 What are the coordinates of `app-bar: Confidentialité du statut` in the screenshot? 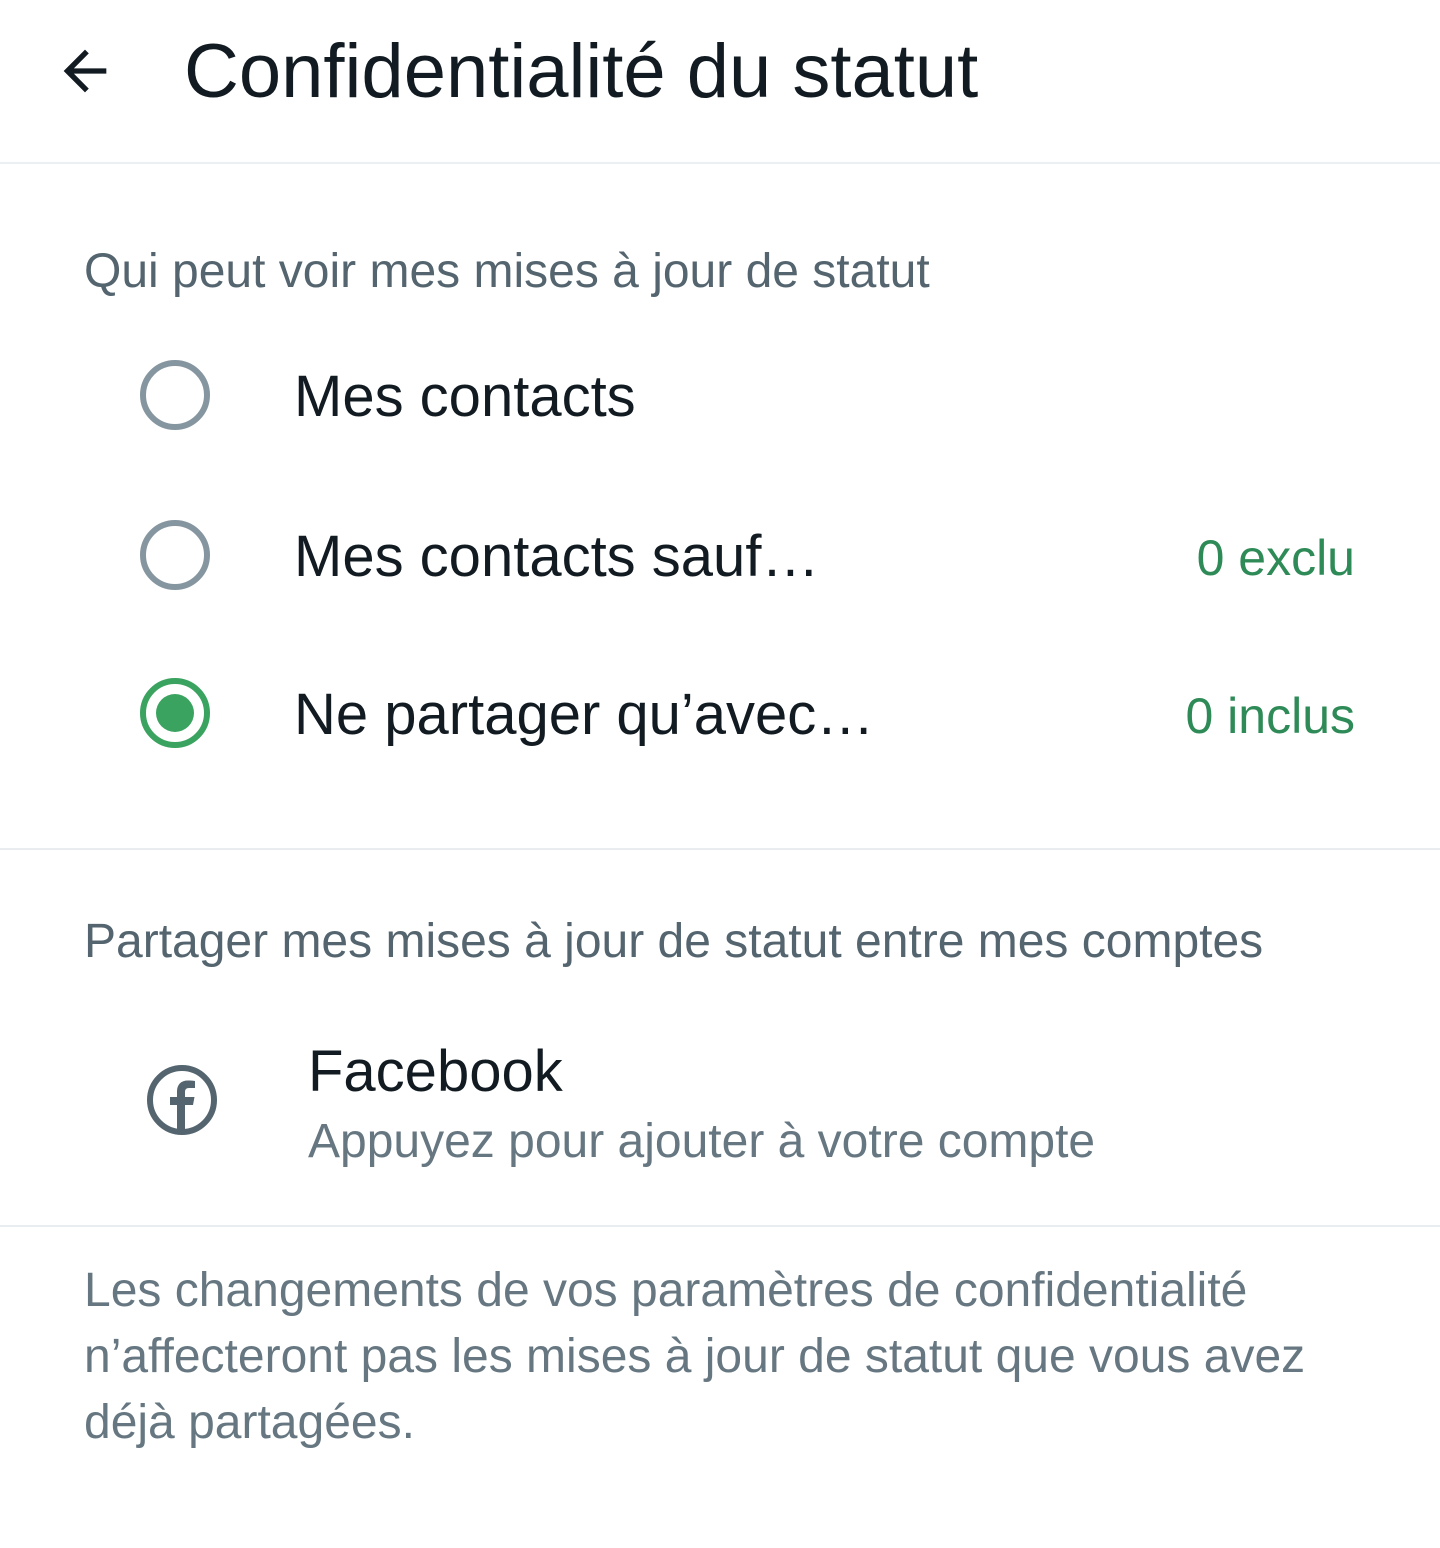 It's located at (720, 82).